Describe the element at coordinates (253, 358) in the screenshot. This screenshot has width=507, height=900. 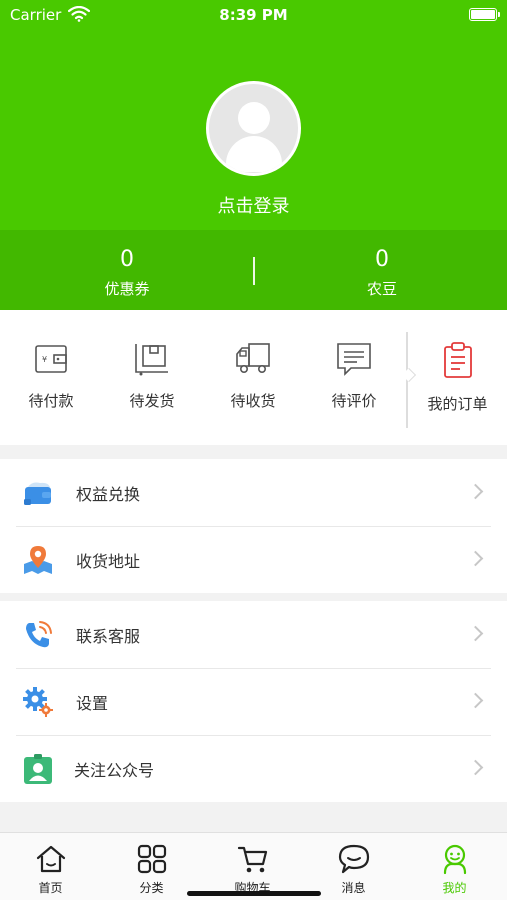
I see `truck-icon` at that location.